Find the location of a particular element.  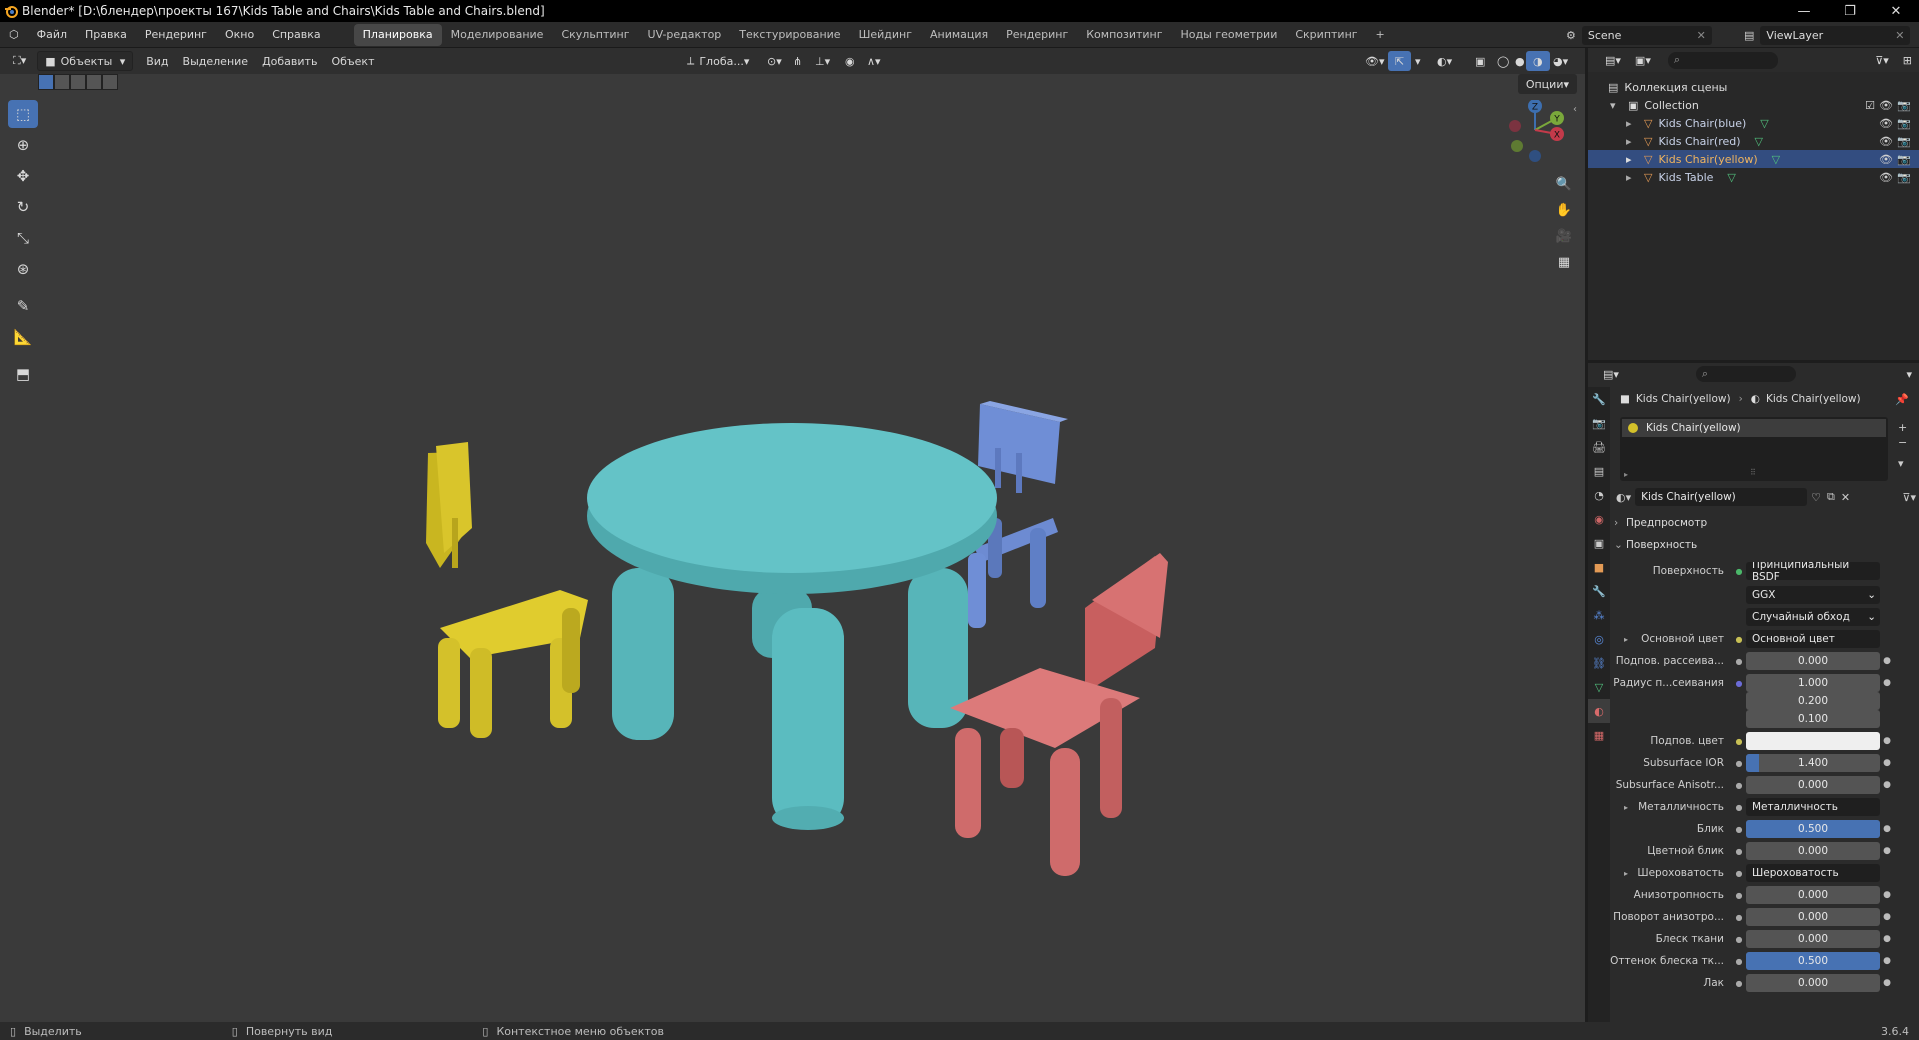

tab-shading: Шейдинг is located at coordinates (885, 35).